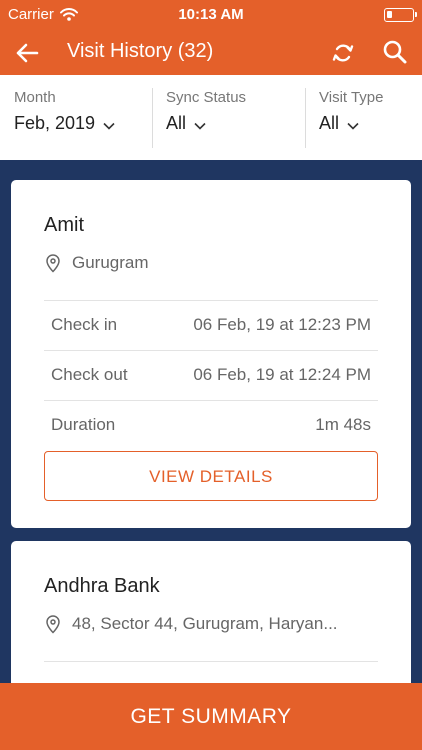 The width and height of the screenshot is (422, 750). I want to click on check-in-value: 06 Feb, 19 at 12:23 PM, so click(282, 324).